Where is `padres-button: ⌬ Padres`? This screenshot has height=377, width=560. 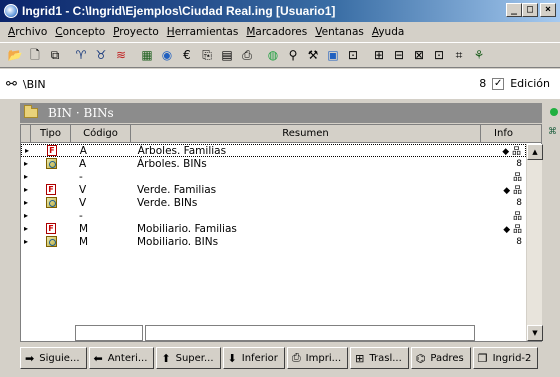 padres-button: ⌬ Padres is located at coordinates (440, 358).